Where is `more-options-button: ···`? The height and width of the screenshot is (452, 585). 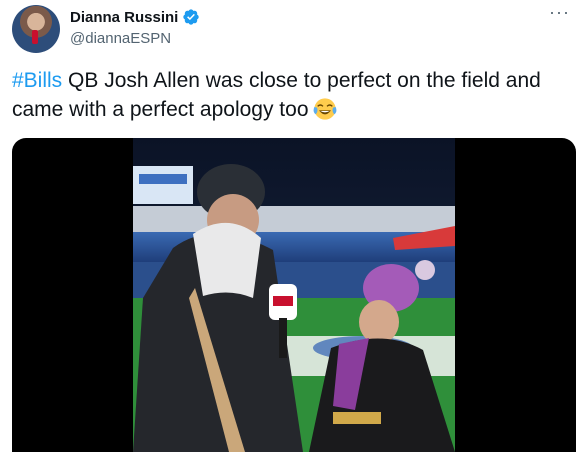 more-options-button: ··· is located at coordinates (559, 12).